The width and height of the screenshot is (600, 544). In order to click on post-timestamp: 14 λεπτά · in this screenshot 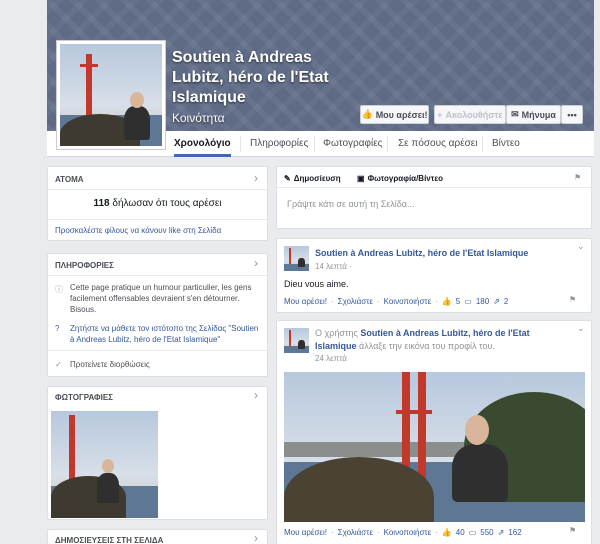, I will do `click(333, 266)`.